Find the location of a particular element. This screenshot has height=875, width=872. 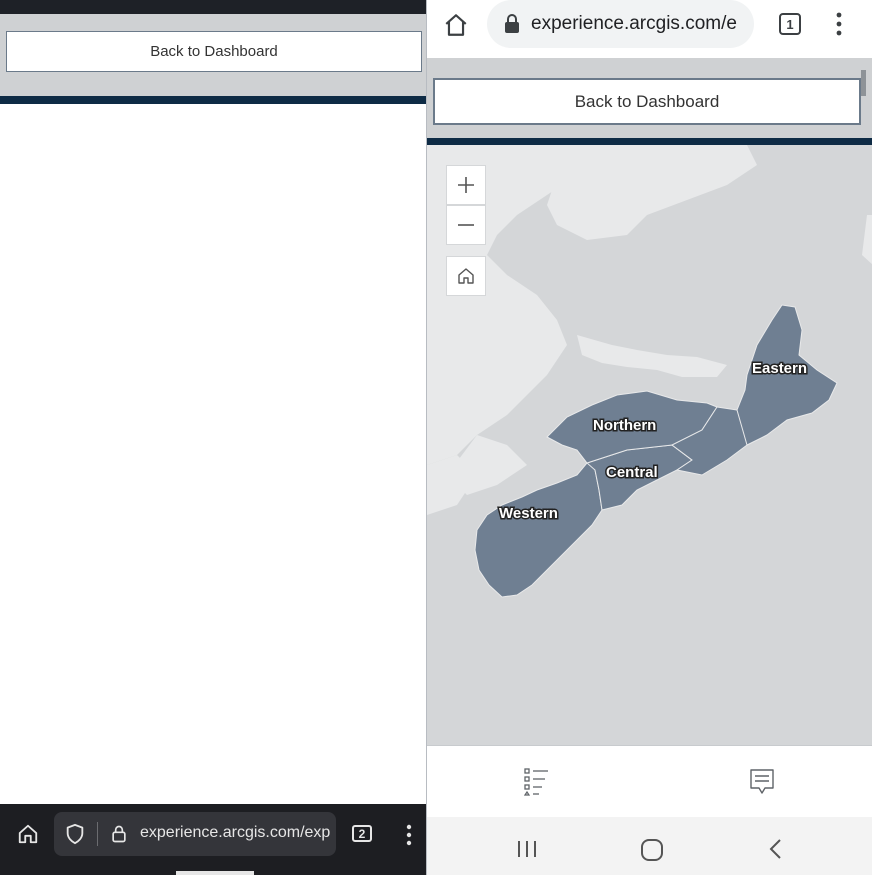

minus-icon is located at coordinates (466, 225).